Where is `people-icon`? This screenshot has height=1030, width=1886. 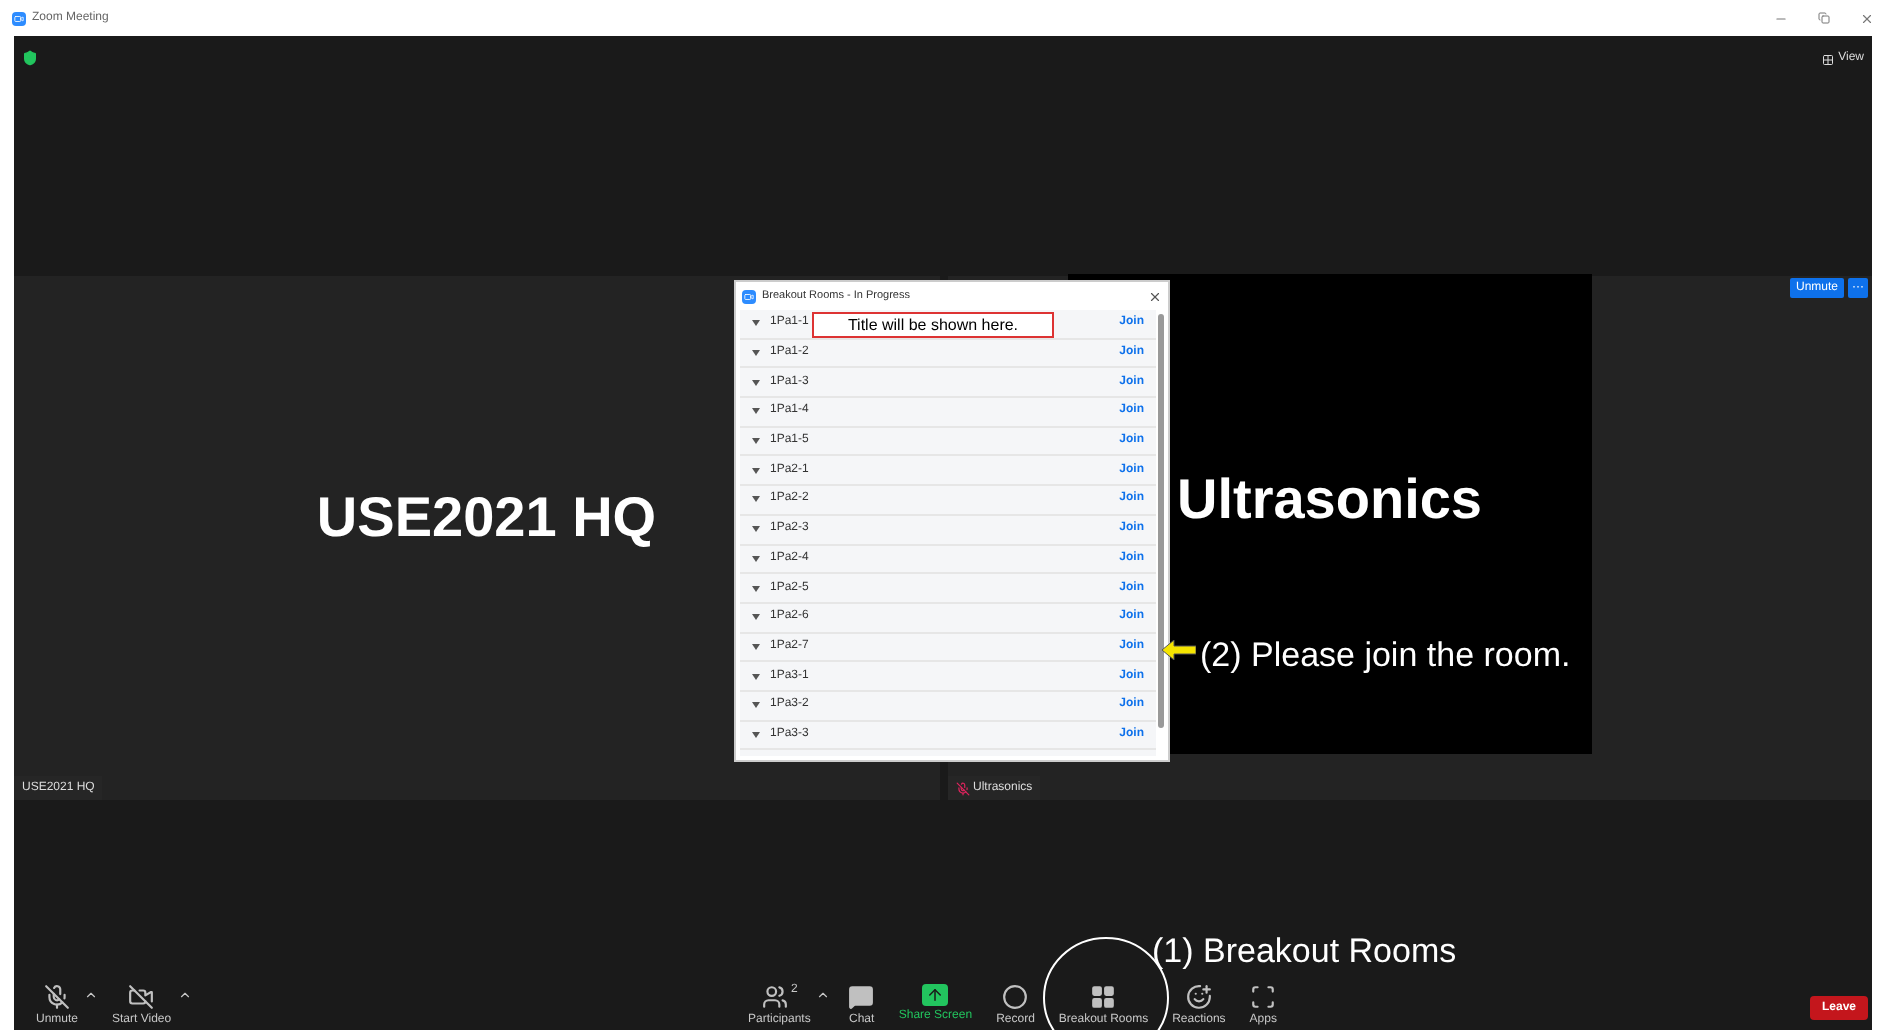
people-icon is located at coordinates (774, 997).